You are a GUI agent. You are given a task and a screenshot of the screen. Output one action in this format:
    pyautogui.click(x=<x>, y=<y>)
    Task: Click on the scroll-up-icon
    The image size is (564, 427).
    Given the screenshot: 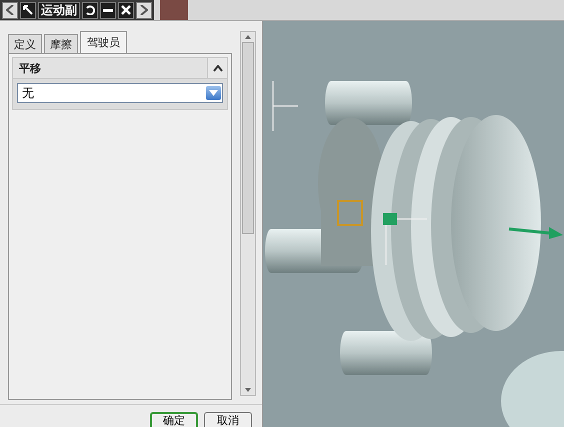 What is the action you would take?
    pyautogui.click(x=248, y=37)
    